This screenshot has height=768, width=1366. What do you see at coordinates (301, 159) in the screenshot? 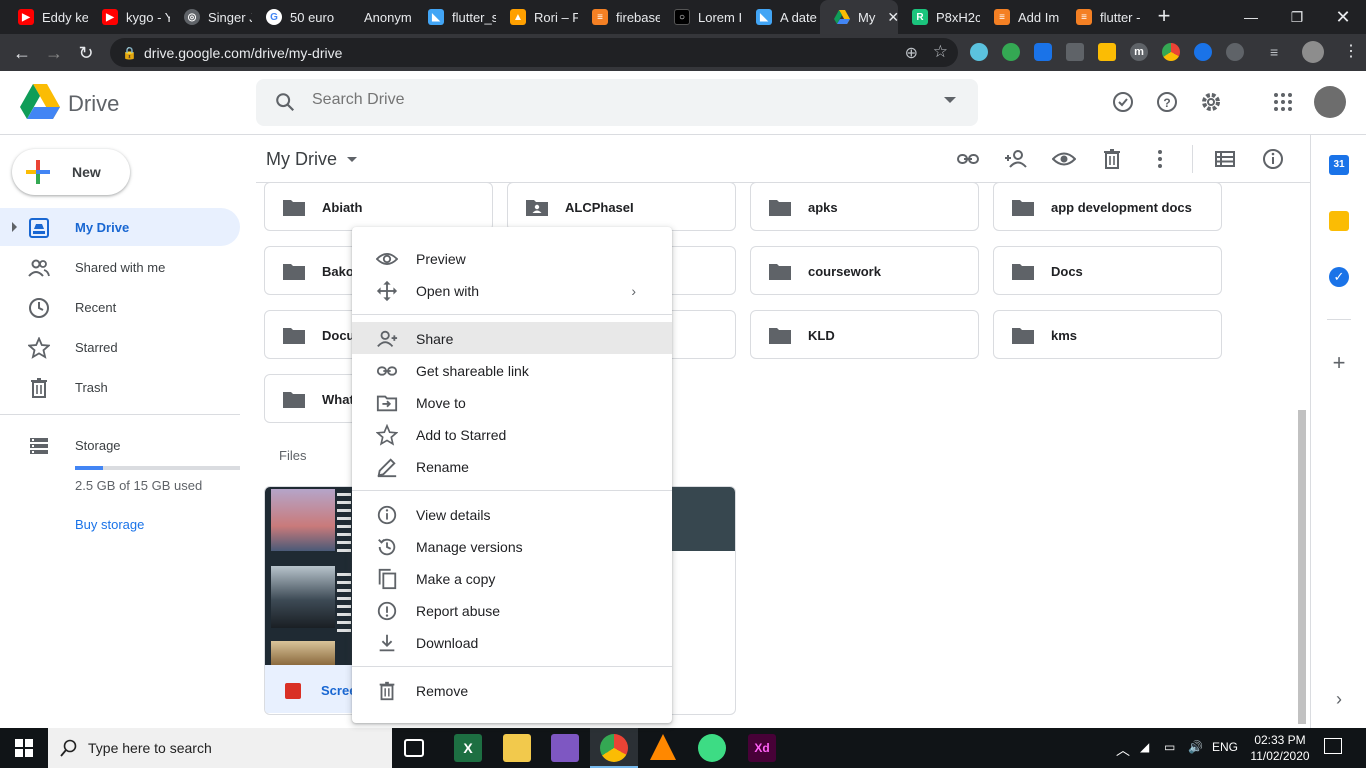
I see `breadcrumb: My Drive` at bounding box center [301, 159].